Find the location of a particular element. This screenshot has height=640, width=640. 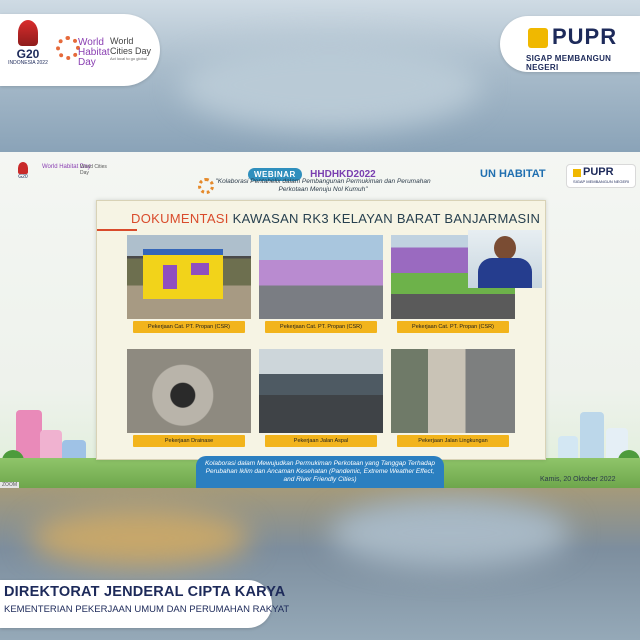

presenter-body-shape is located at coordinates (505, 273).